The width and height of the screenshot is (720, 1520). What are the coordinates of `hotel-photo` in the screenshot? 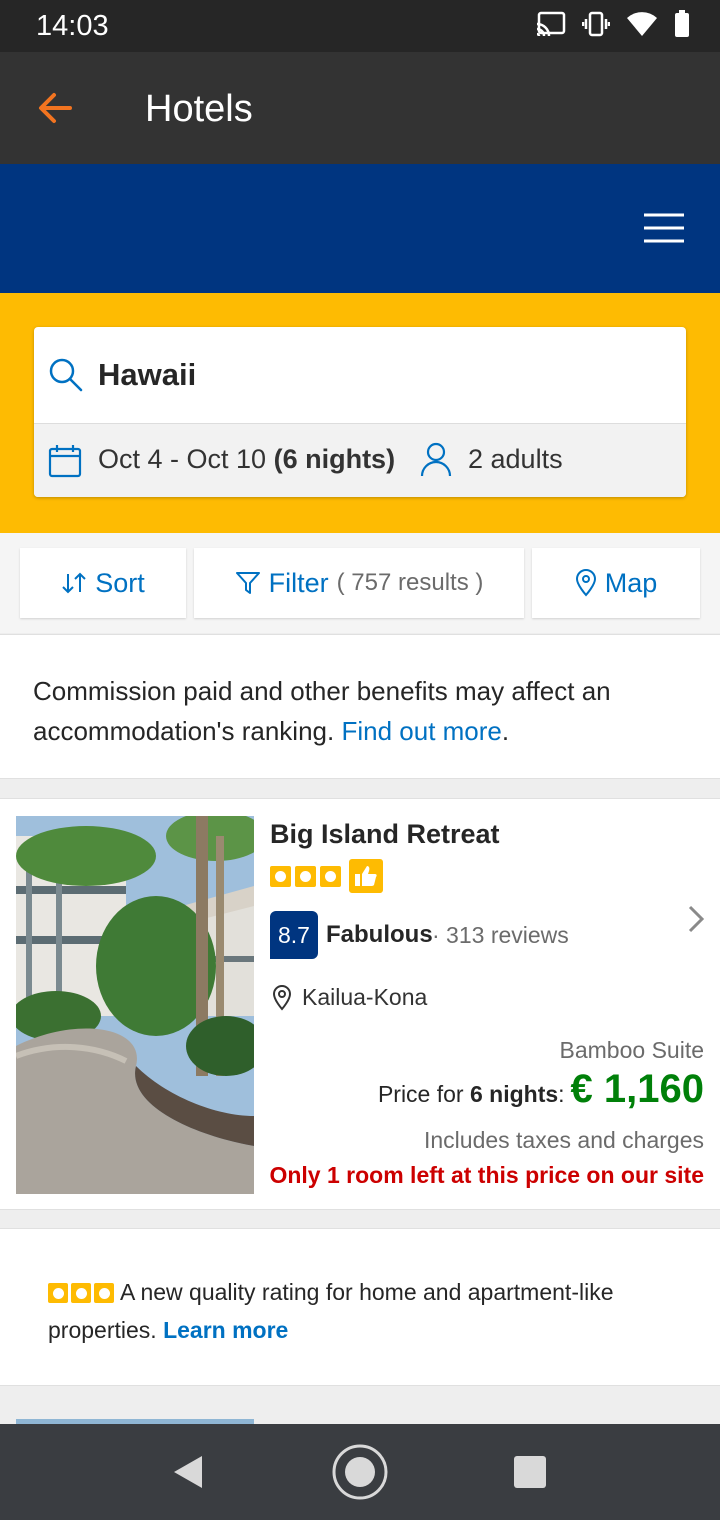 It's located at (135, 1005).